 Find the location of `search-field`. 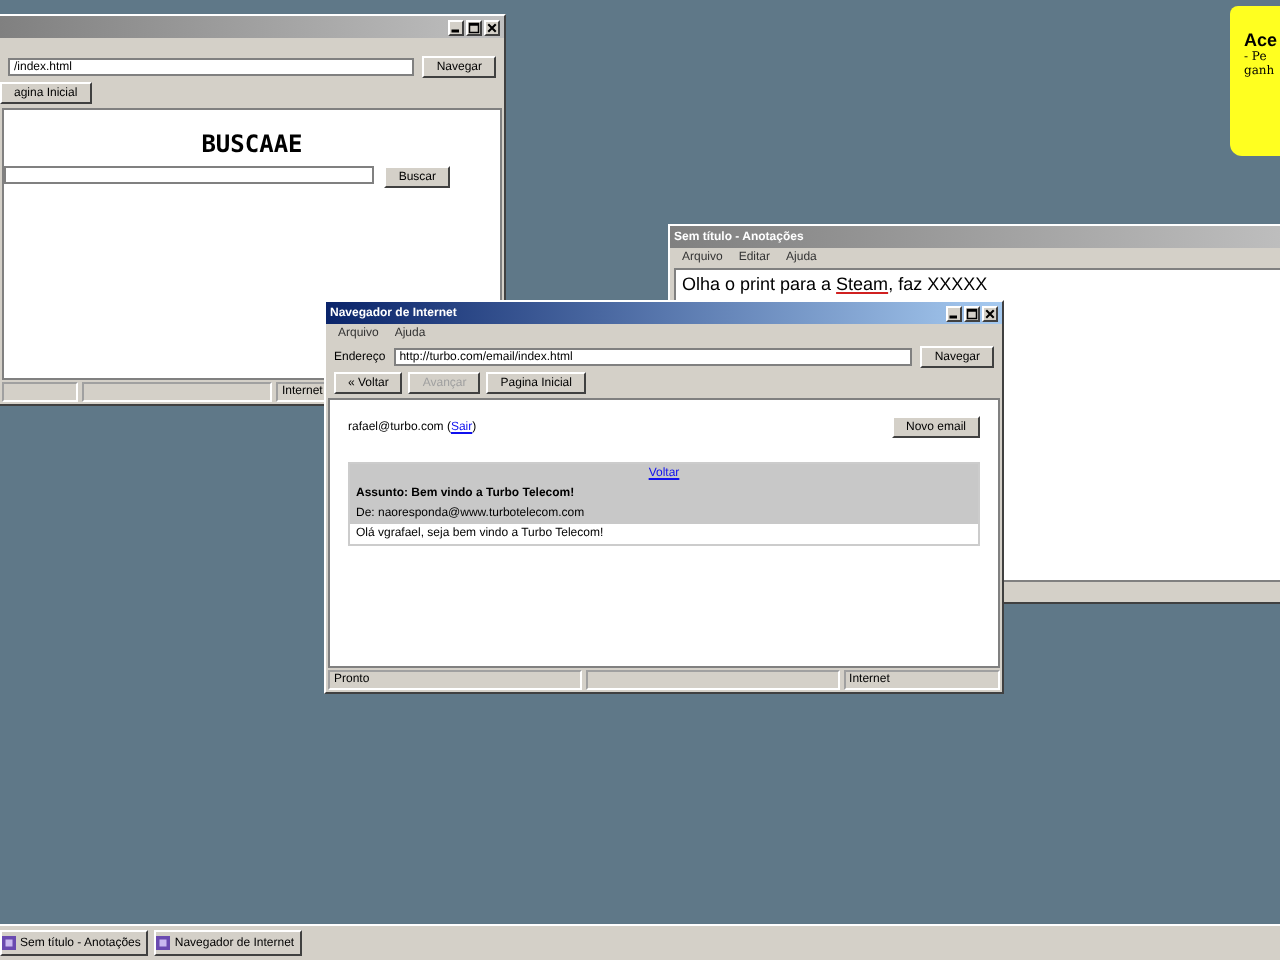

search-field is located at coordinates (189, 175).